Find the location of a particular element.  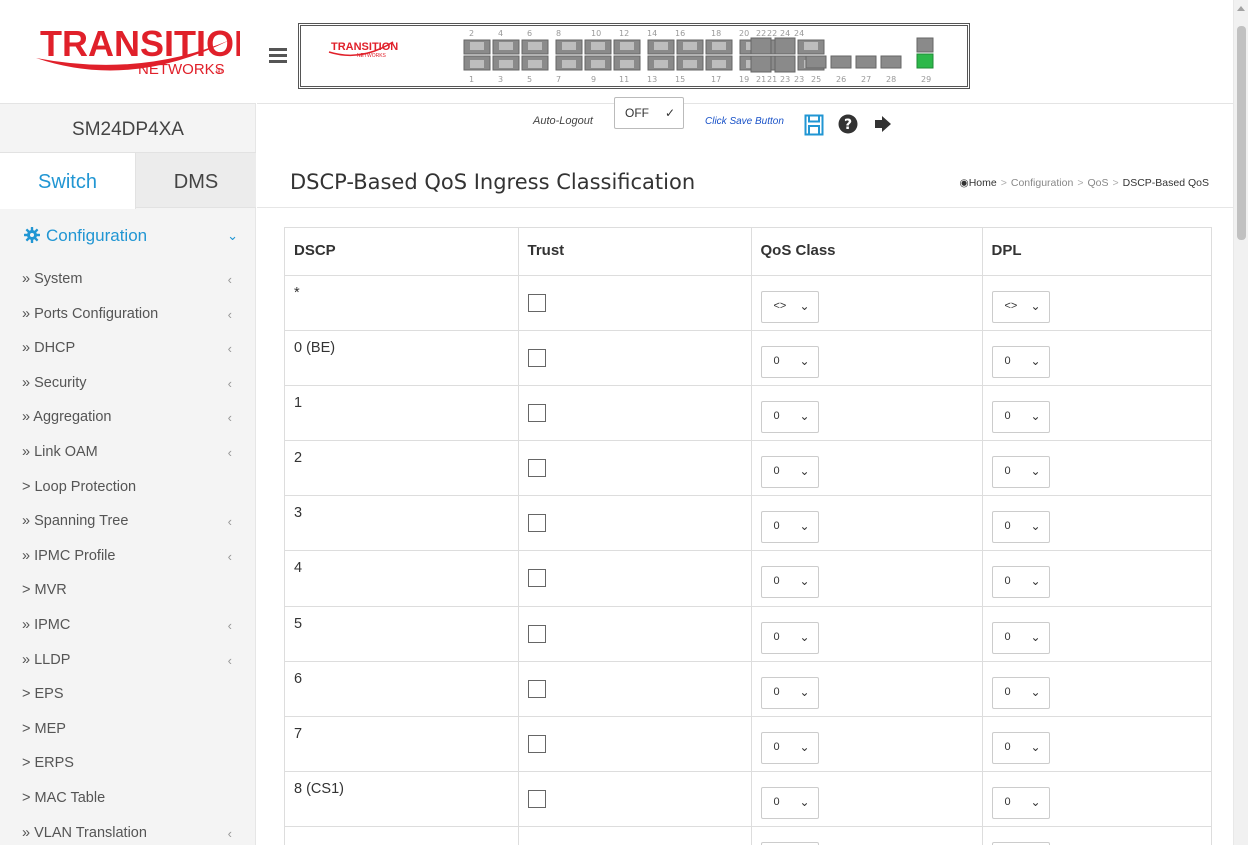

sidebar-item: » Ports Configuration ‹ is located at coordinates (128, 316).